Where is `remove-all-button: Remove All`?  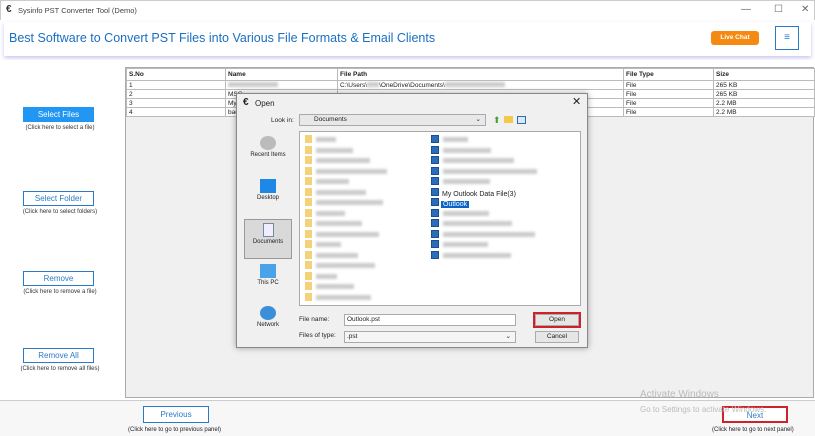
remove-all-button: Remove All is located at coordinates (58, 355).